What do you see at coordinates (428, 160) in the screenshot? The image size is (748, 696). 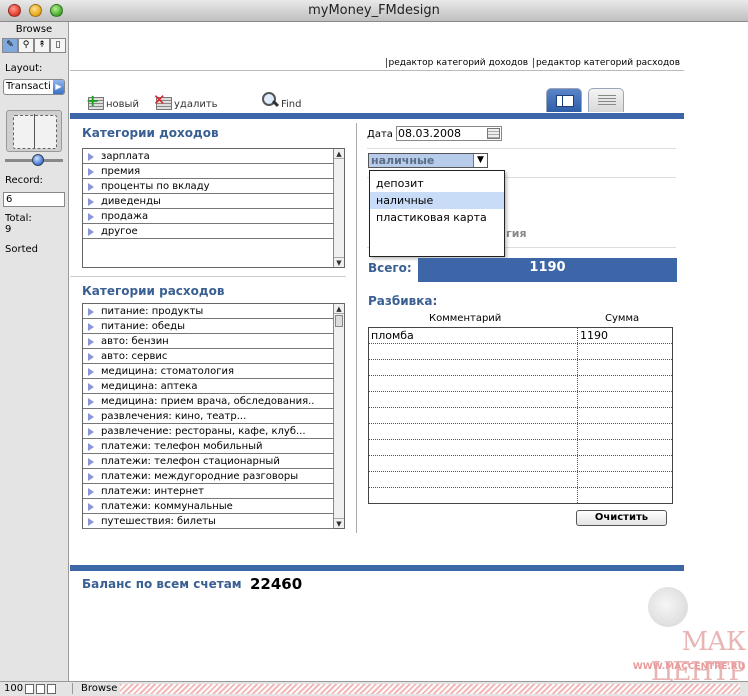 I see `account-popup: наличные ▼` at bounding box center [428, 160].